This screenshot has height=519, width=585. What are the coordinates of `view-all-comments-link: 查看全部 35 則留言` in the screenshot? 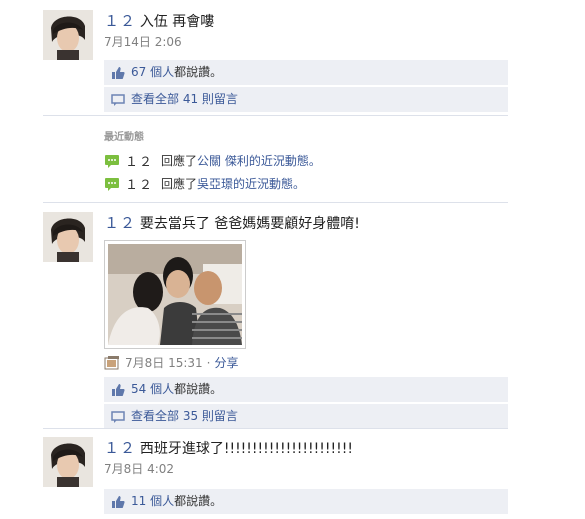 It's located at (184, 416).